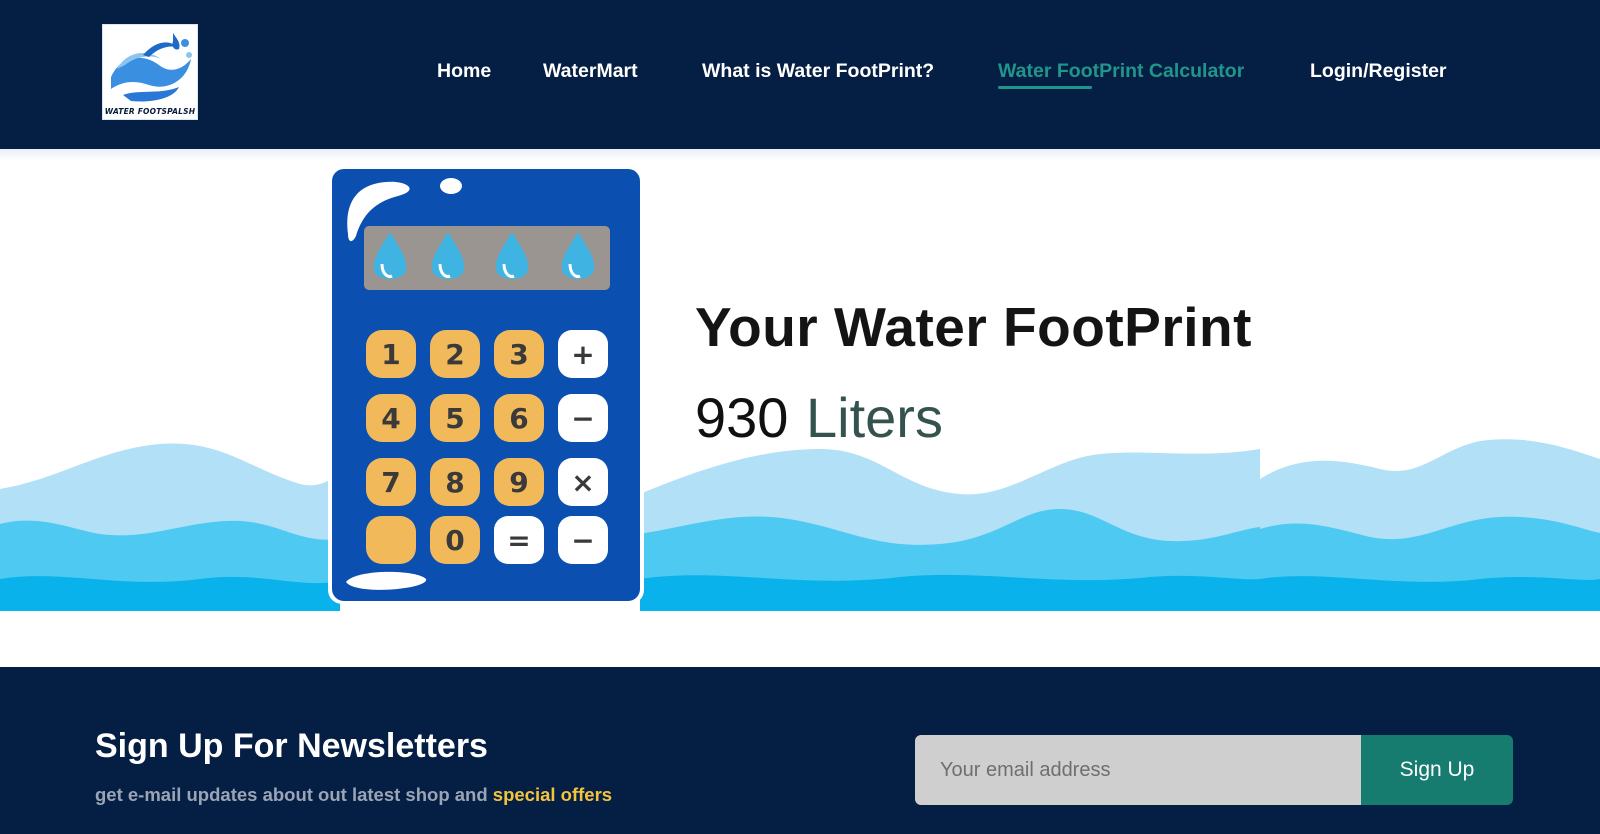 Image resolution: width=1600 pixels, height=834 pixels. What do you see at coordinates (1138, 770) in the screenshot?
I see `newsletter-email-input` at bounding box center [1138, 770].